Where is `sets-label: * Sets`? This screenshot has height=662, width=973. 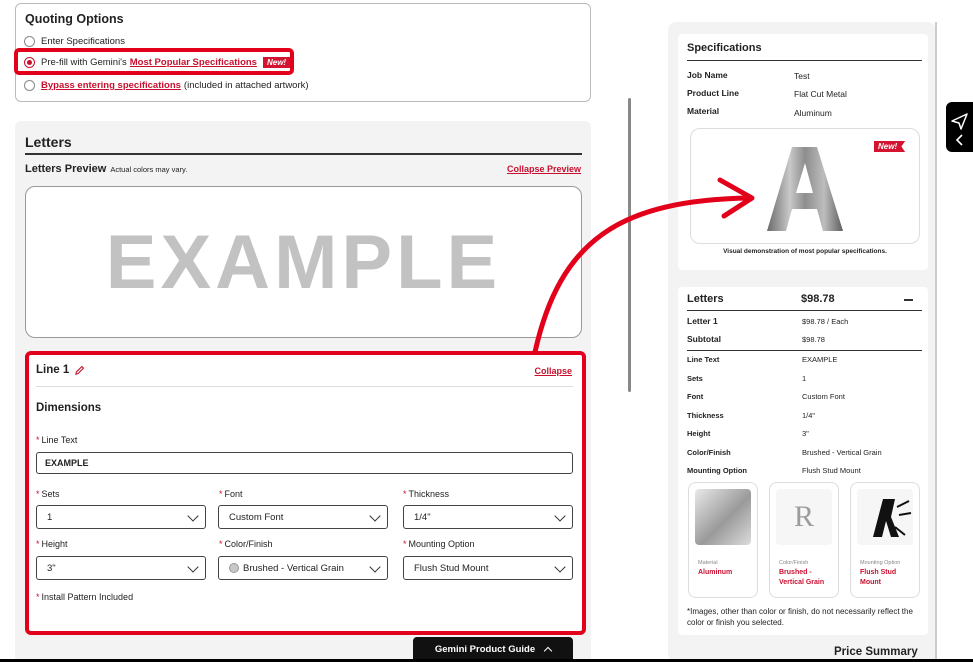 sets-label: * Sets is located at coordinates (48, 494).